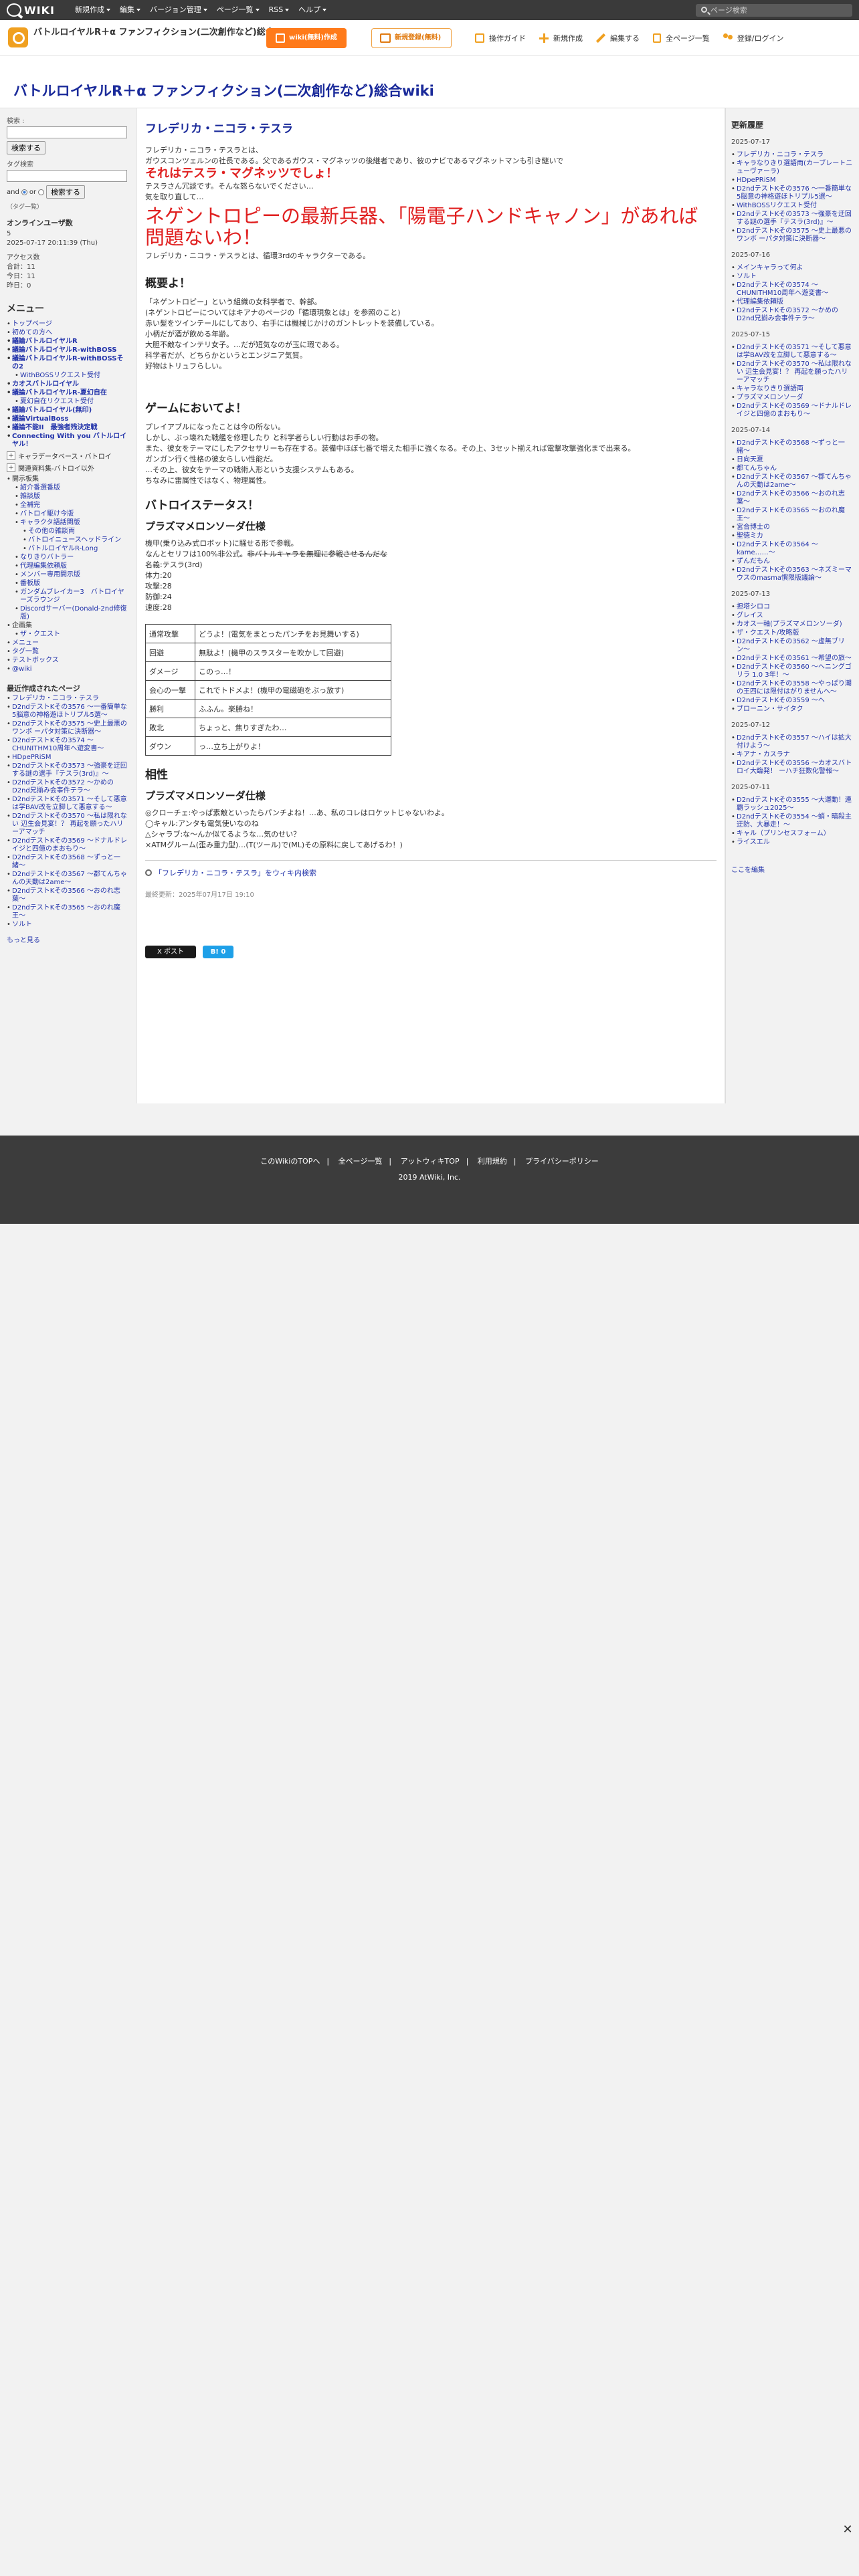  Describe the element at coordinates (68, 350) in the screenshot. I see `menu-item: 議論バトルロイヤルR-withBOSS` at that location.